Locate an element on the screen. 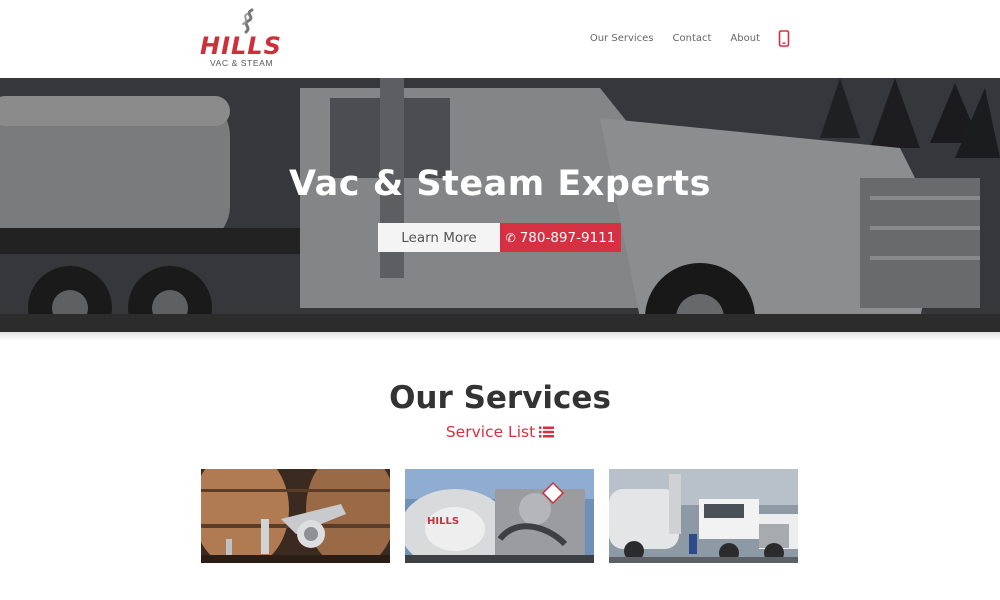 The height and width of the screenshot is (600, 1000). service-list-label: Service List is located at coordinates (490, 432).